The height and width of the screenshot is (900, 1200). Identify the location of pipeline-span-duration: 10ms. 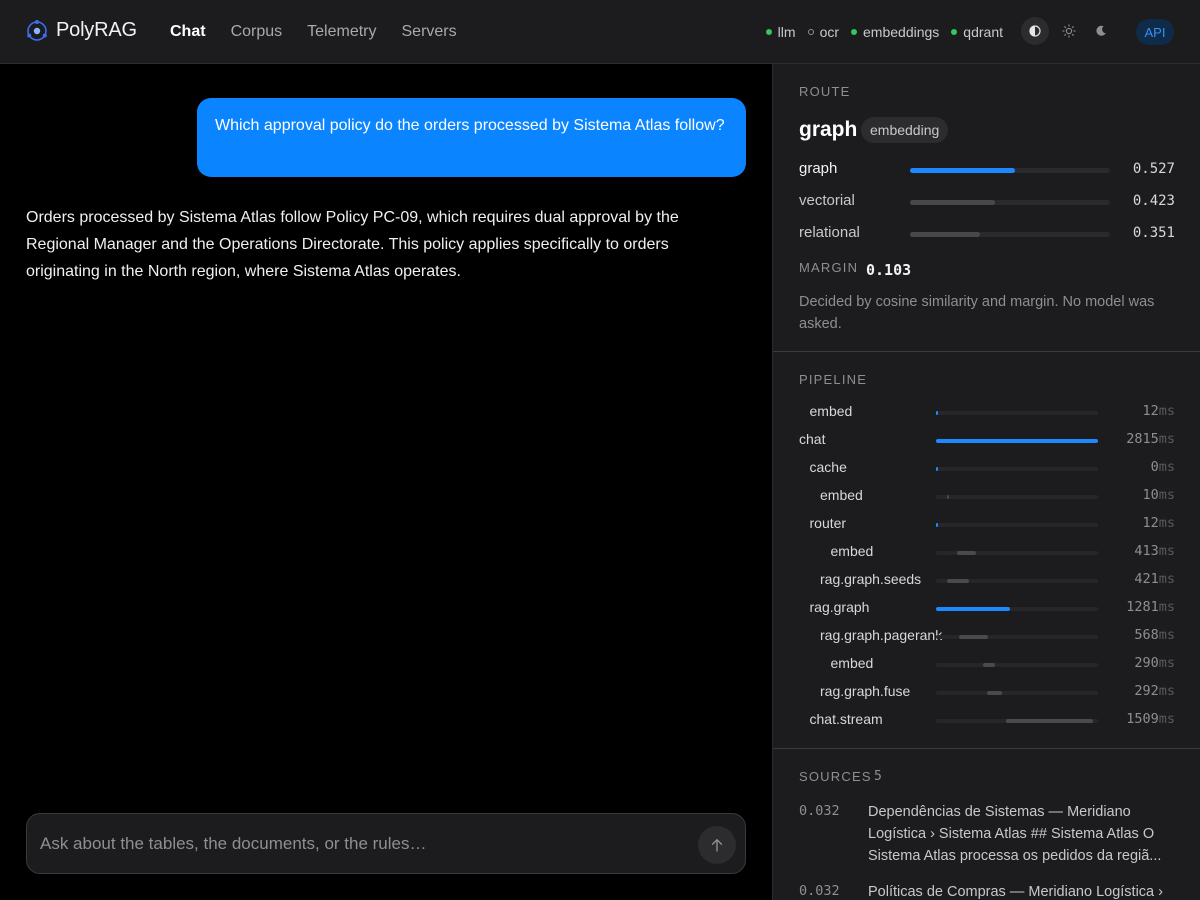
(1158, 495).